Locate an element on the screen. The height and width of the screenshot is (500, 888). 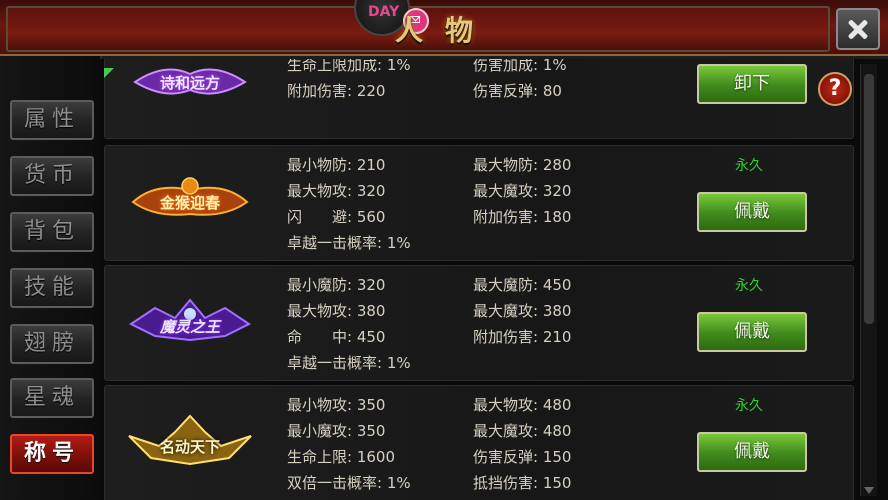
stat-right: 伤害加成: 1% is located at coordinates (520, 66).